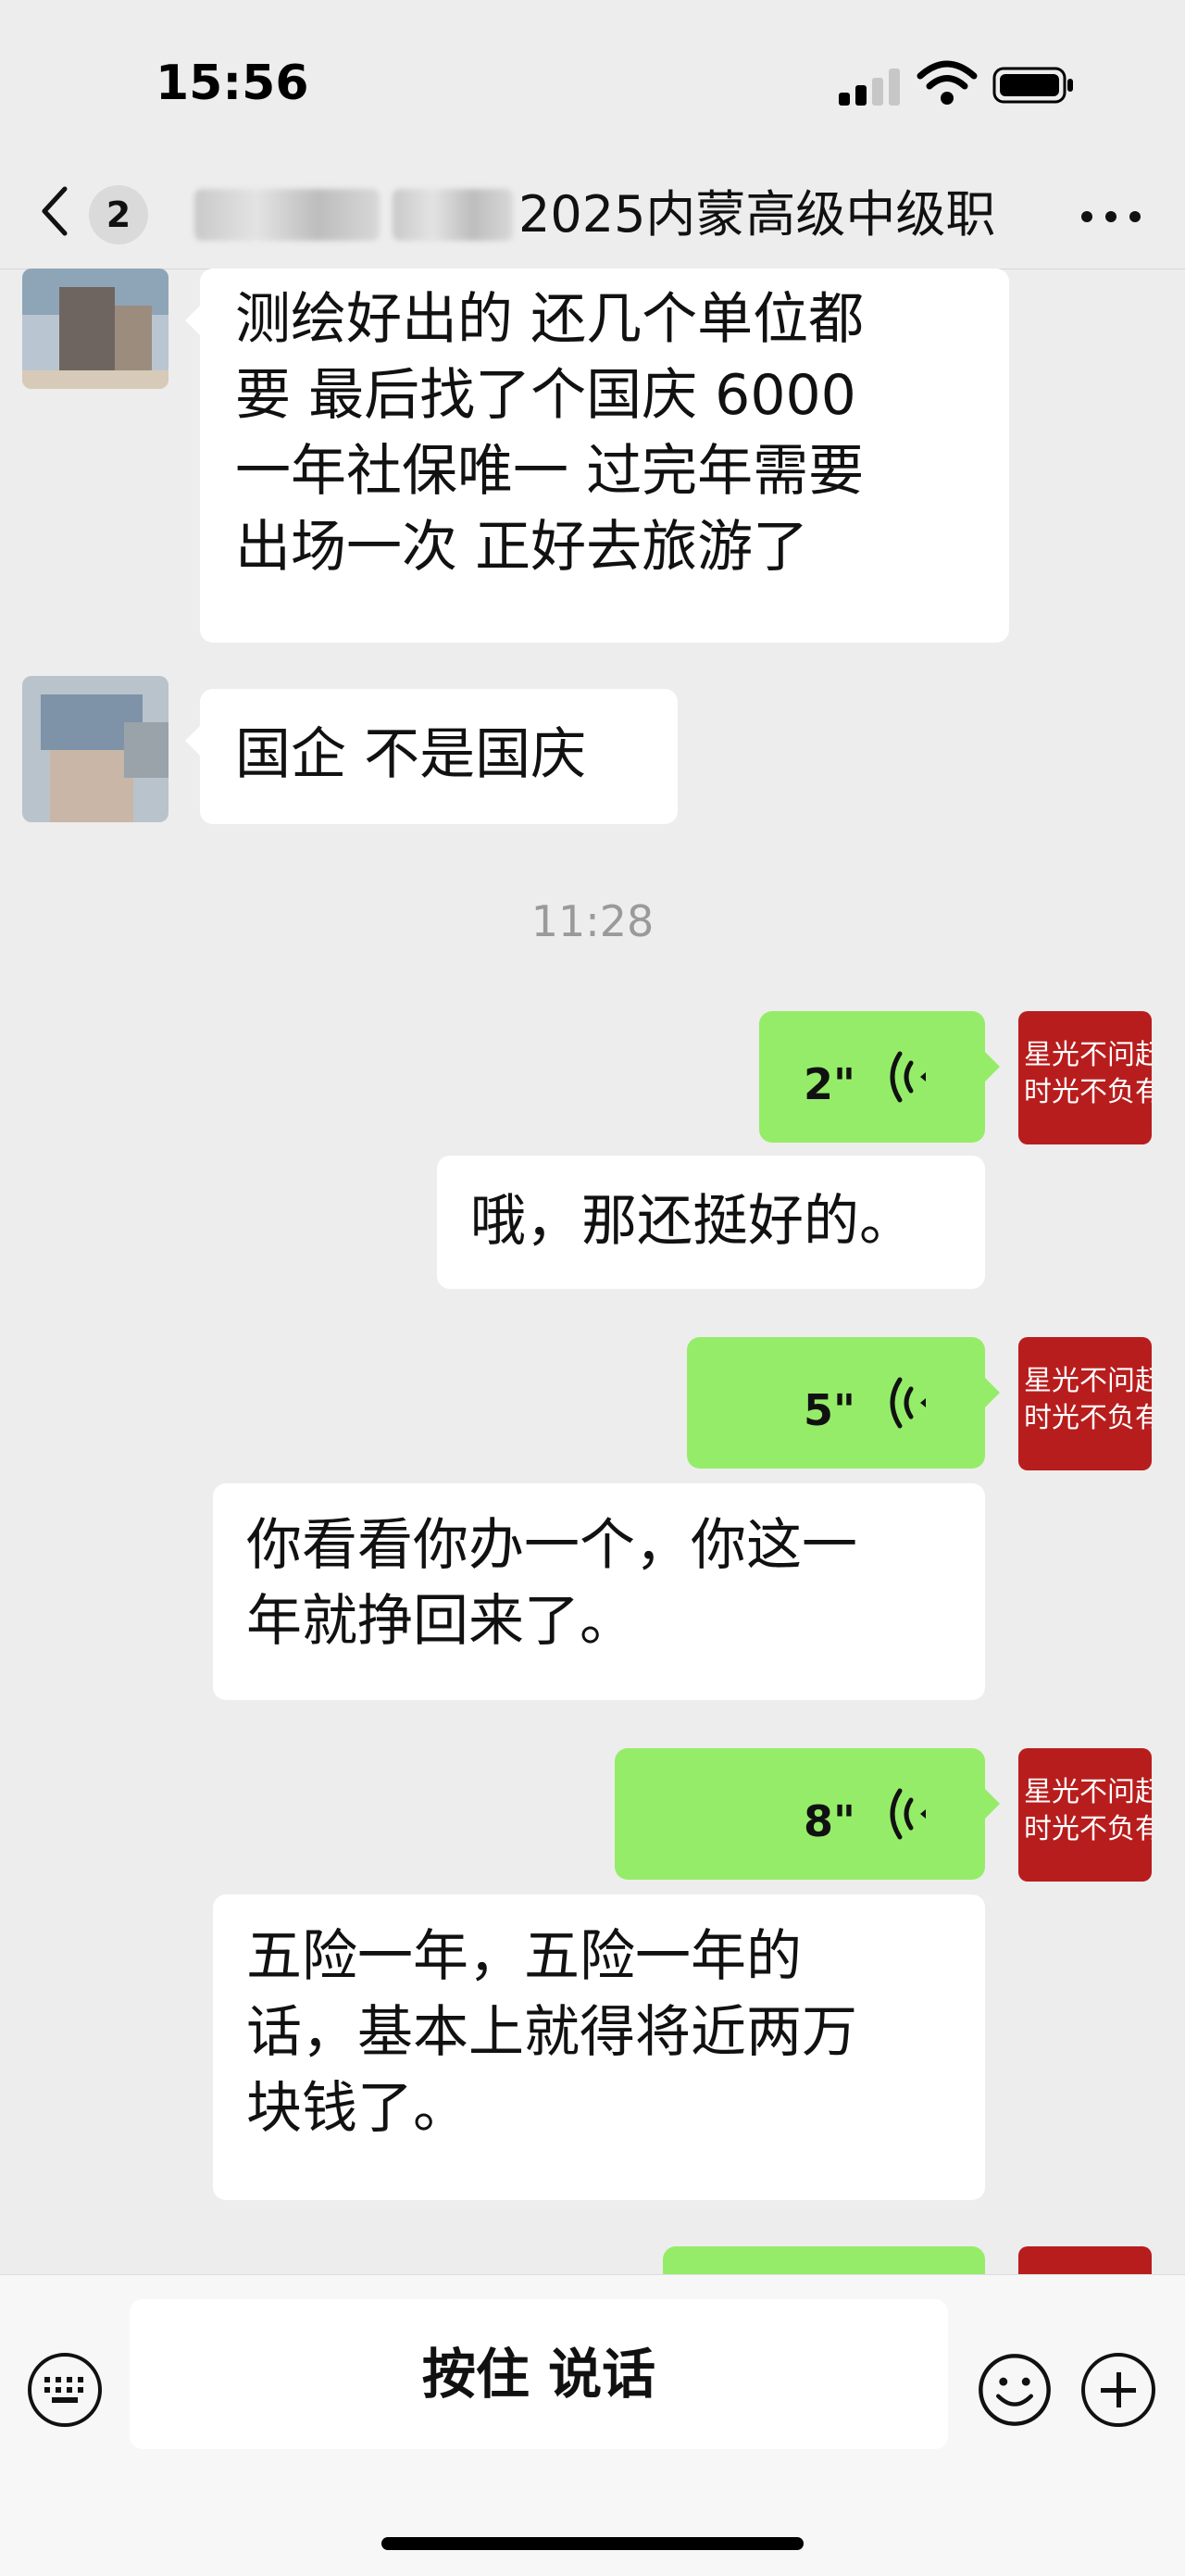 This screenshot has width=1185, height=2576. What do you see at coordinates (550, 471) in the screenshot?
I see `message-line: 一年社保唯一 过完年需要` at bounding box center [550, 471].